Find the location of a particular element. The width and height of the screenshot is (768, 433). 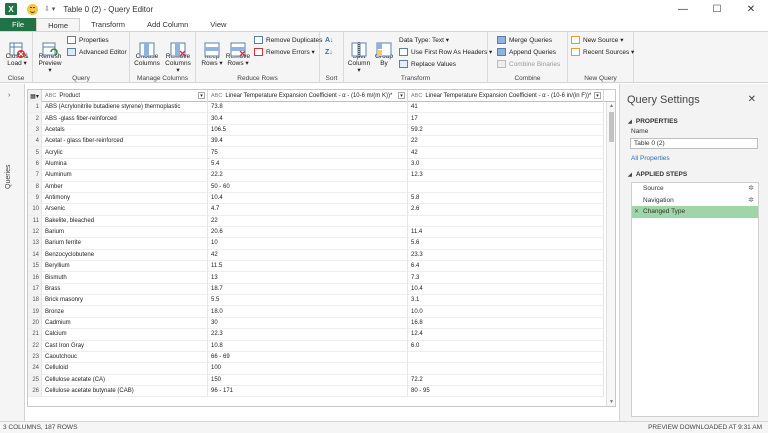

table-row: 4 Acetal - glass fiber-reinforced 39.4 22 is located at coordinates (321, 142).